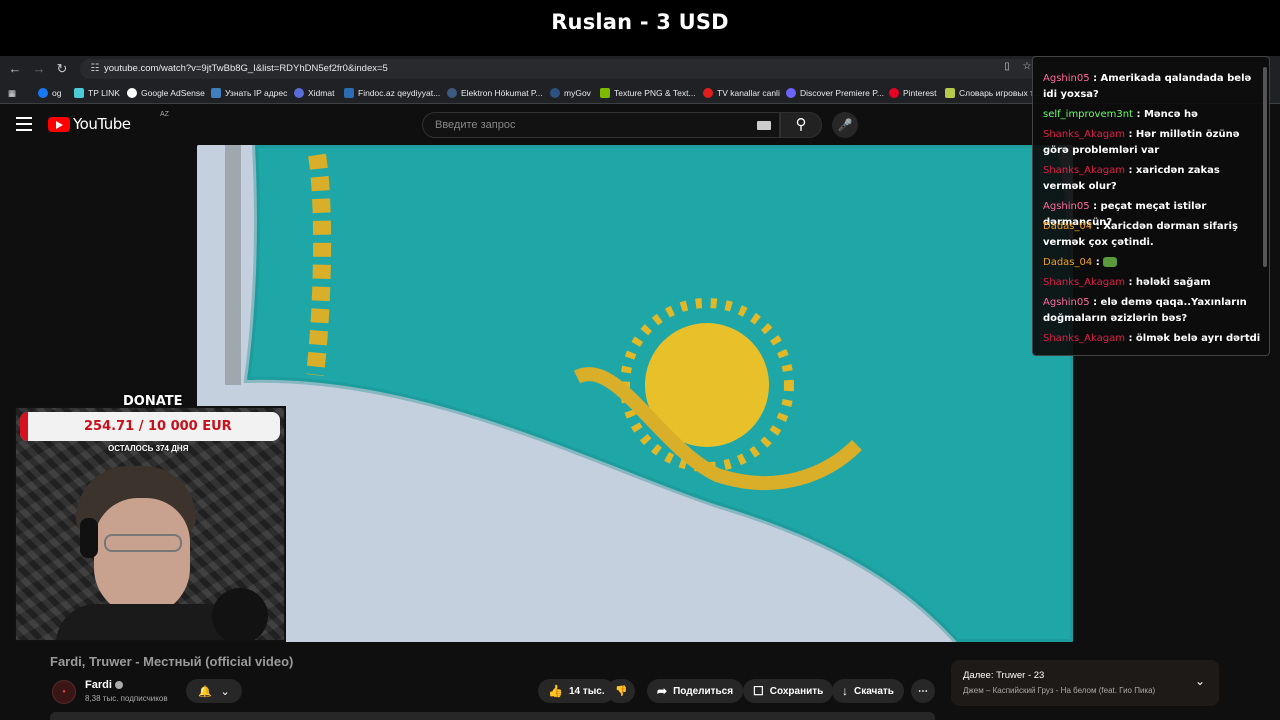  I want to click on microphone-icon, so click(240, 614).